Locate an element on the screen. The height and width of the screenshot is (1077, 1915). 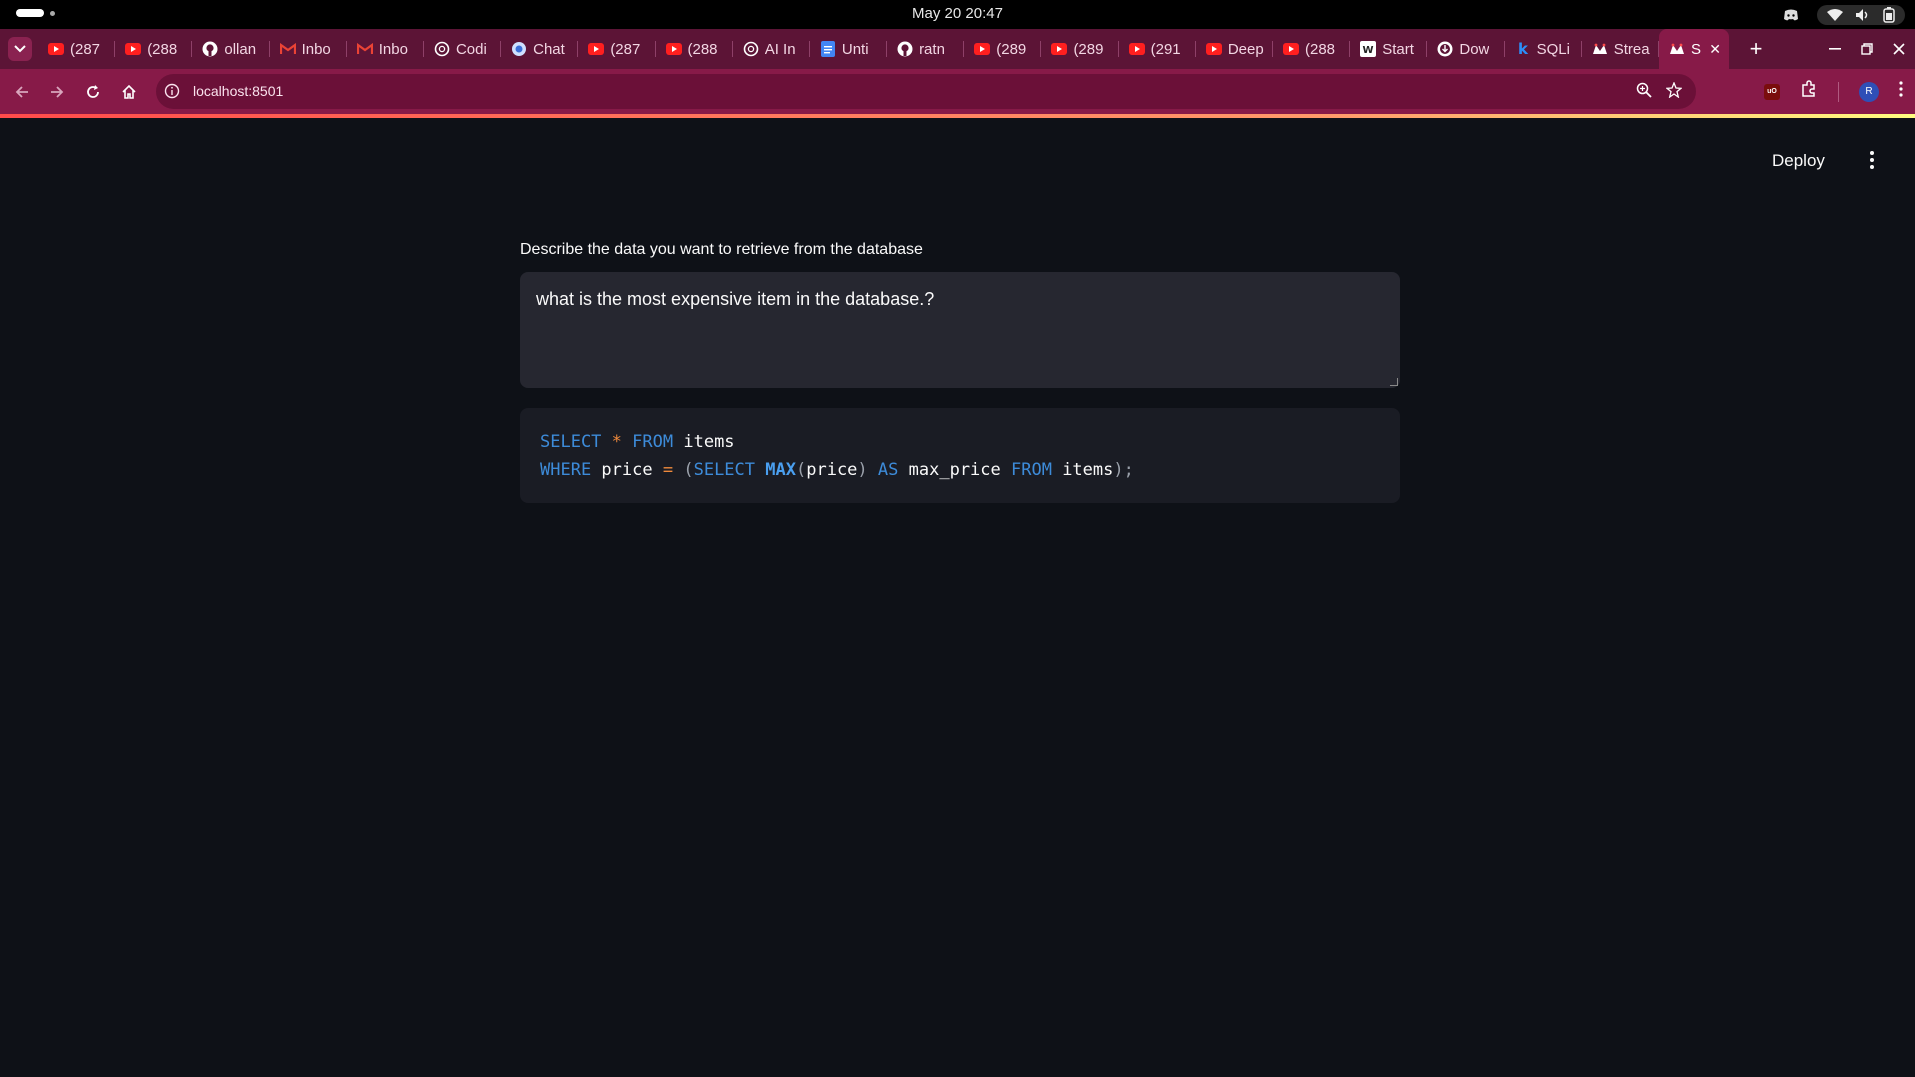
app-main-menu-icon is located at coordinates (1872, 160).